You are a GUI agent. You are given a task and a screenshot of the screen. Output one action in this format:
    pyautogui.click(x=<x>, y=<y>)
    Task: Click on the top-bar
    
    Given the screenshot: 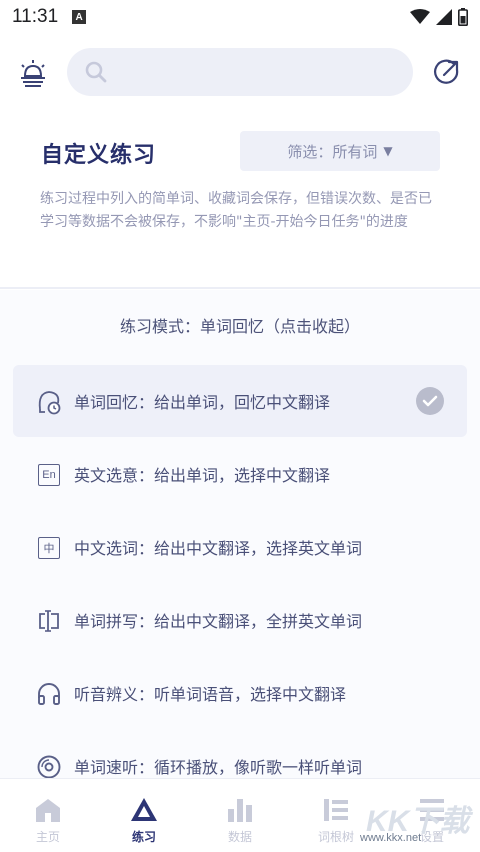 What is the action you would take?
    pyautogui.click(x=240, y=72)
    